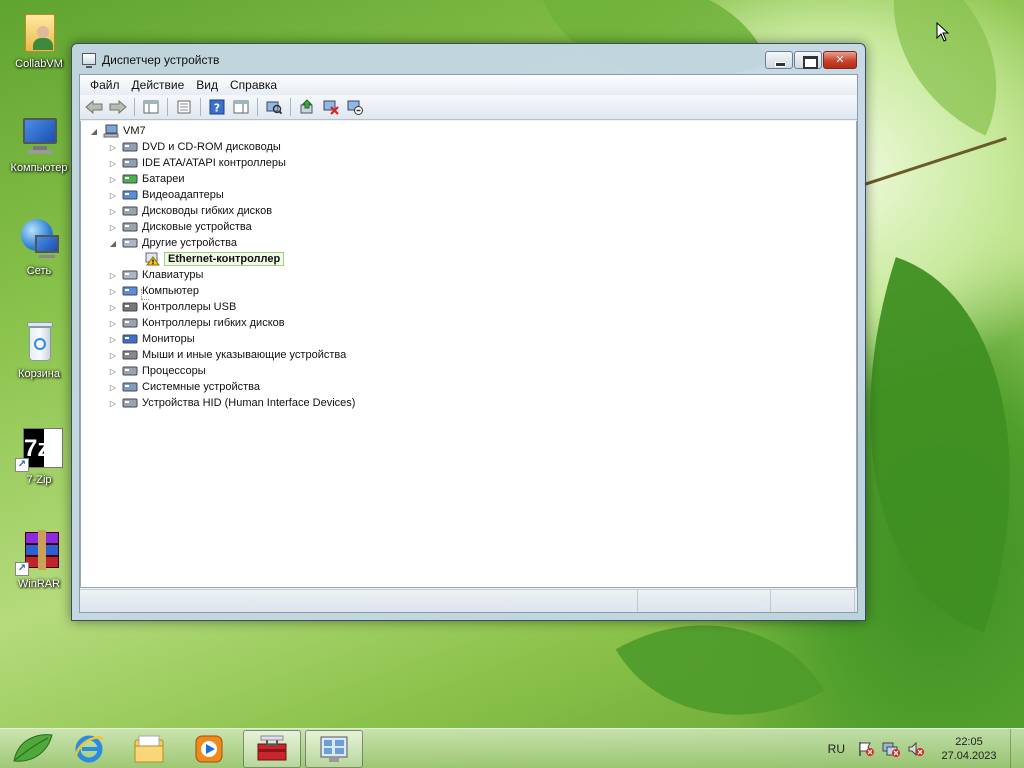 The height and width of the screenshot is (768, 1024). What do you see at coordinates (149, 749) in the screenshot?
I see `taskbar-explorer` at bounding box center [149, 749].